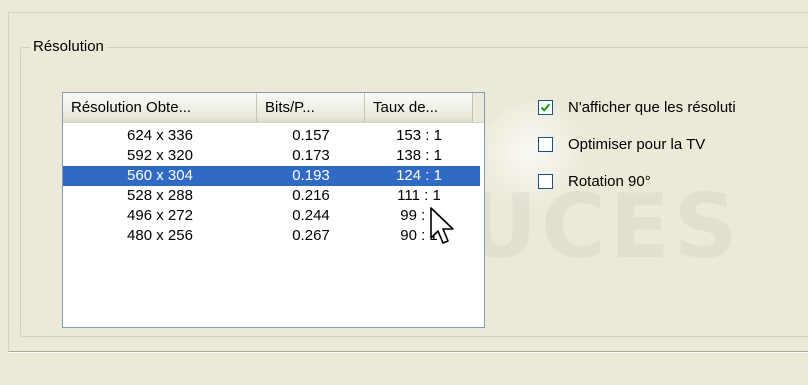 This screenshot has width=808, height=385. I want to click on cell-resolution: 560 x 304, so click(160, 175).